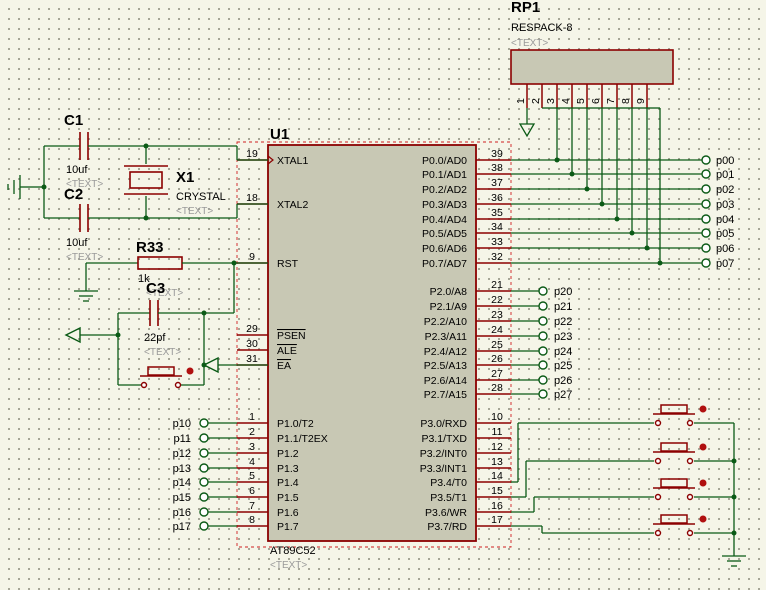 The image size is (766, 590). What do you see at coordinates (563, 307) in the screenshot?
I see `terminal-label: p21` at bounding box center [563, 307].